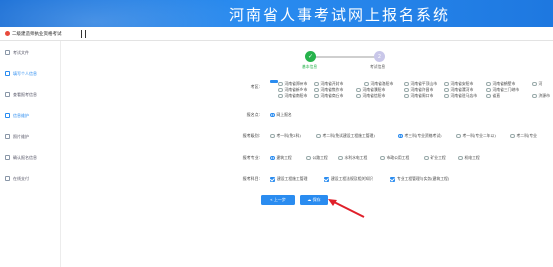 The width and height of the screenshot is (553, 267). I want to click on region-option: 河南省信阳市, so click(370, 96).